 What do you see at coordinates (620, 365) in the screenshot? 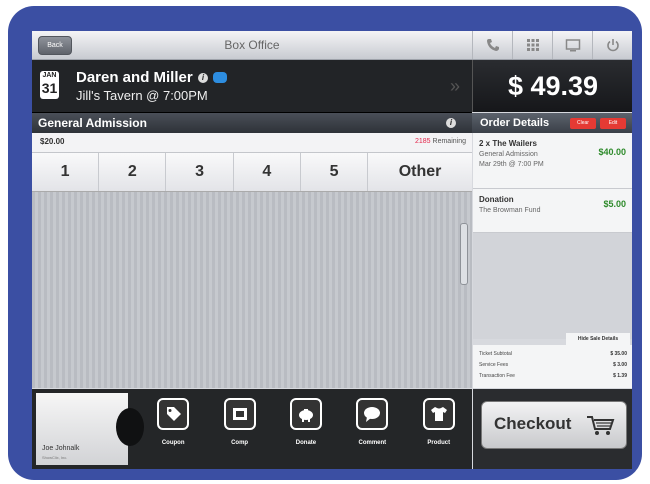
I see `summary-value: $ 3.00` at bounding box center [620, 365].